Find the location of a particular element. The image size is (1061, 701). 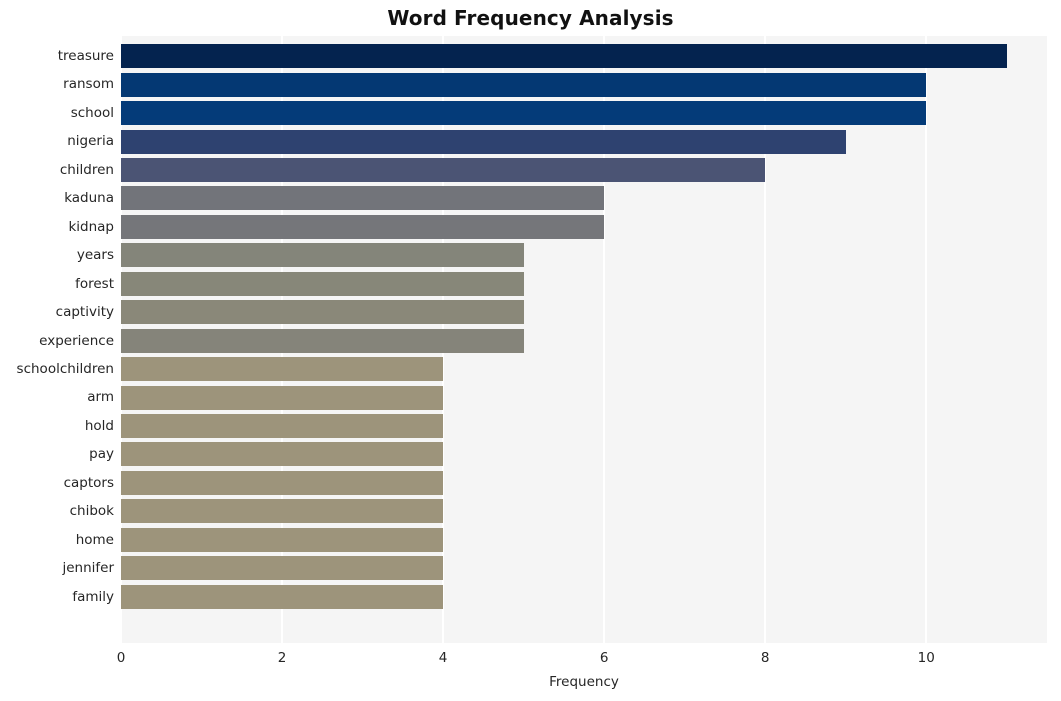

y-axis-label-forest: forest is located at coordinates (94, 283).